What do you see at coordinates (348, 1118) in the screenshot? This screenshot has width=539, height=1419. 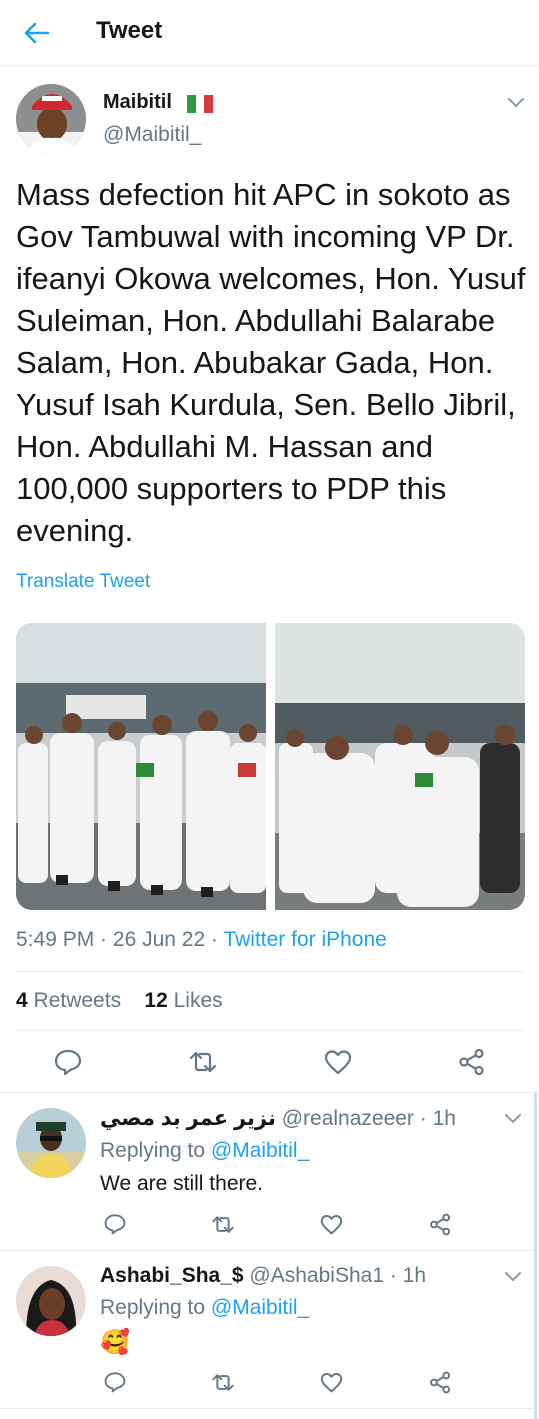 I see `reply-author-handle: @realnazeeer` at bounding box center [348, 1118].